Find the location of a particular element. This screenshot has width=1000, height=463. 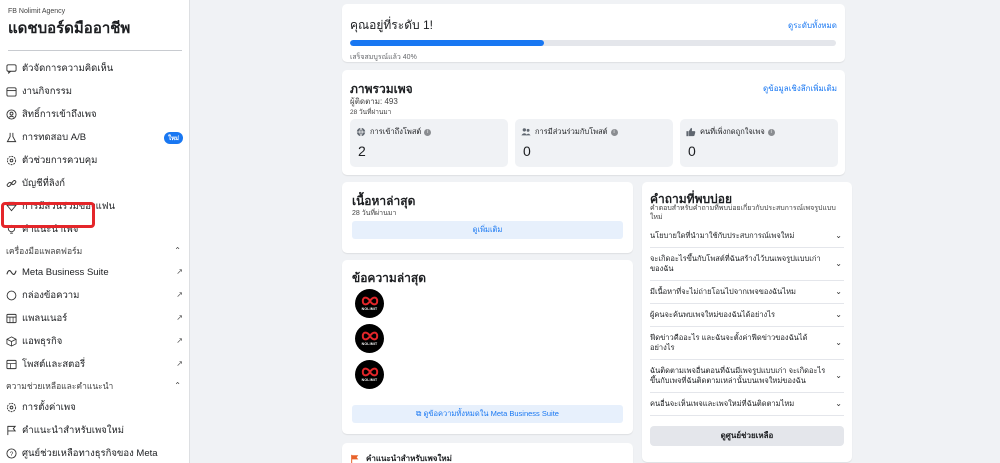

link-icon is located at coordinates (11, 183).